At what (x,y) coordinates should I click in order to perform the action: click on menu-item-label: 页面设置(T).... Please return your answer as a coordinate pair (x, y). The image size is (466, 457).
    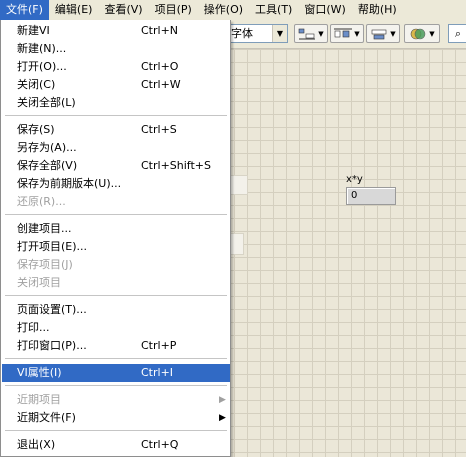
    Looking at the image, I should click on (52, 309).